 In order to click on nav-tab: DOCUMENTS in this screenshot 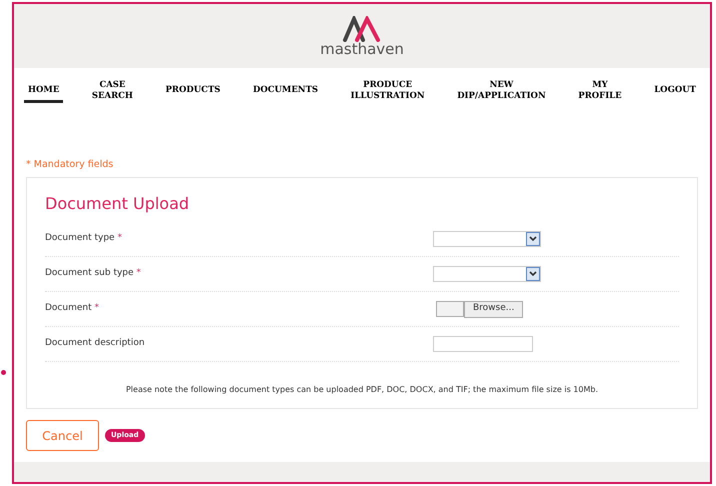, I will do `click(285, 92)`.